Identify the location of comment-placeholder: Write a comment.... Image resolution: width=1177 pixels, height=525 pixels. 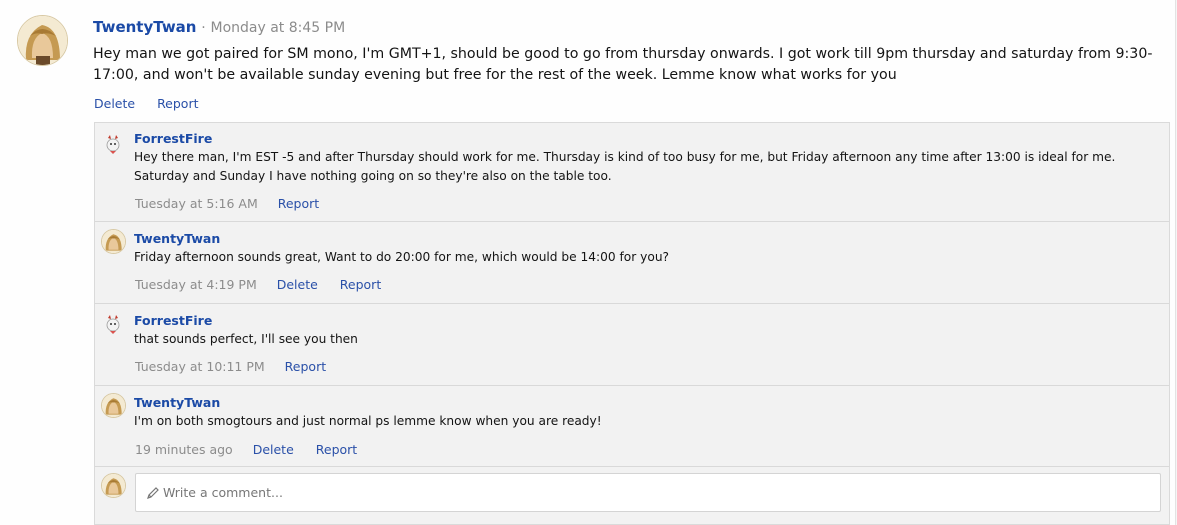
(223, 492).